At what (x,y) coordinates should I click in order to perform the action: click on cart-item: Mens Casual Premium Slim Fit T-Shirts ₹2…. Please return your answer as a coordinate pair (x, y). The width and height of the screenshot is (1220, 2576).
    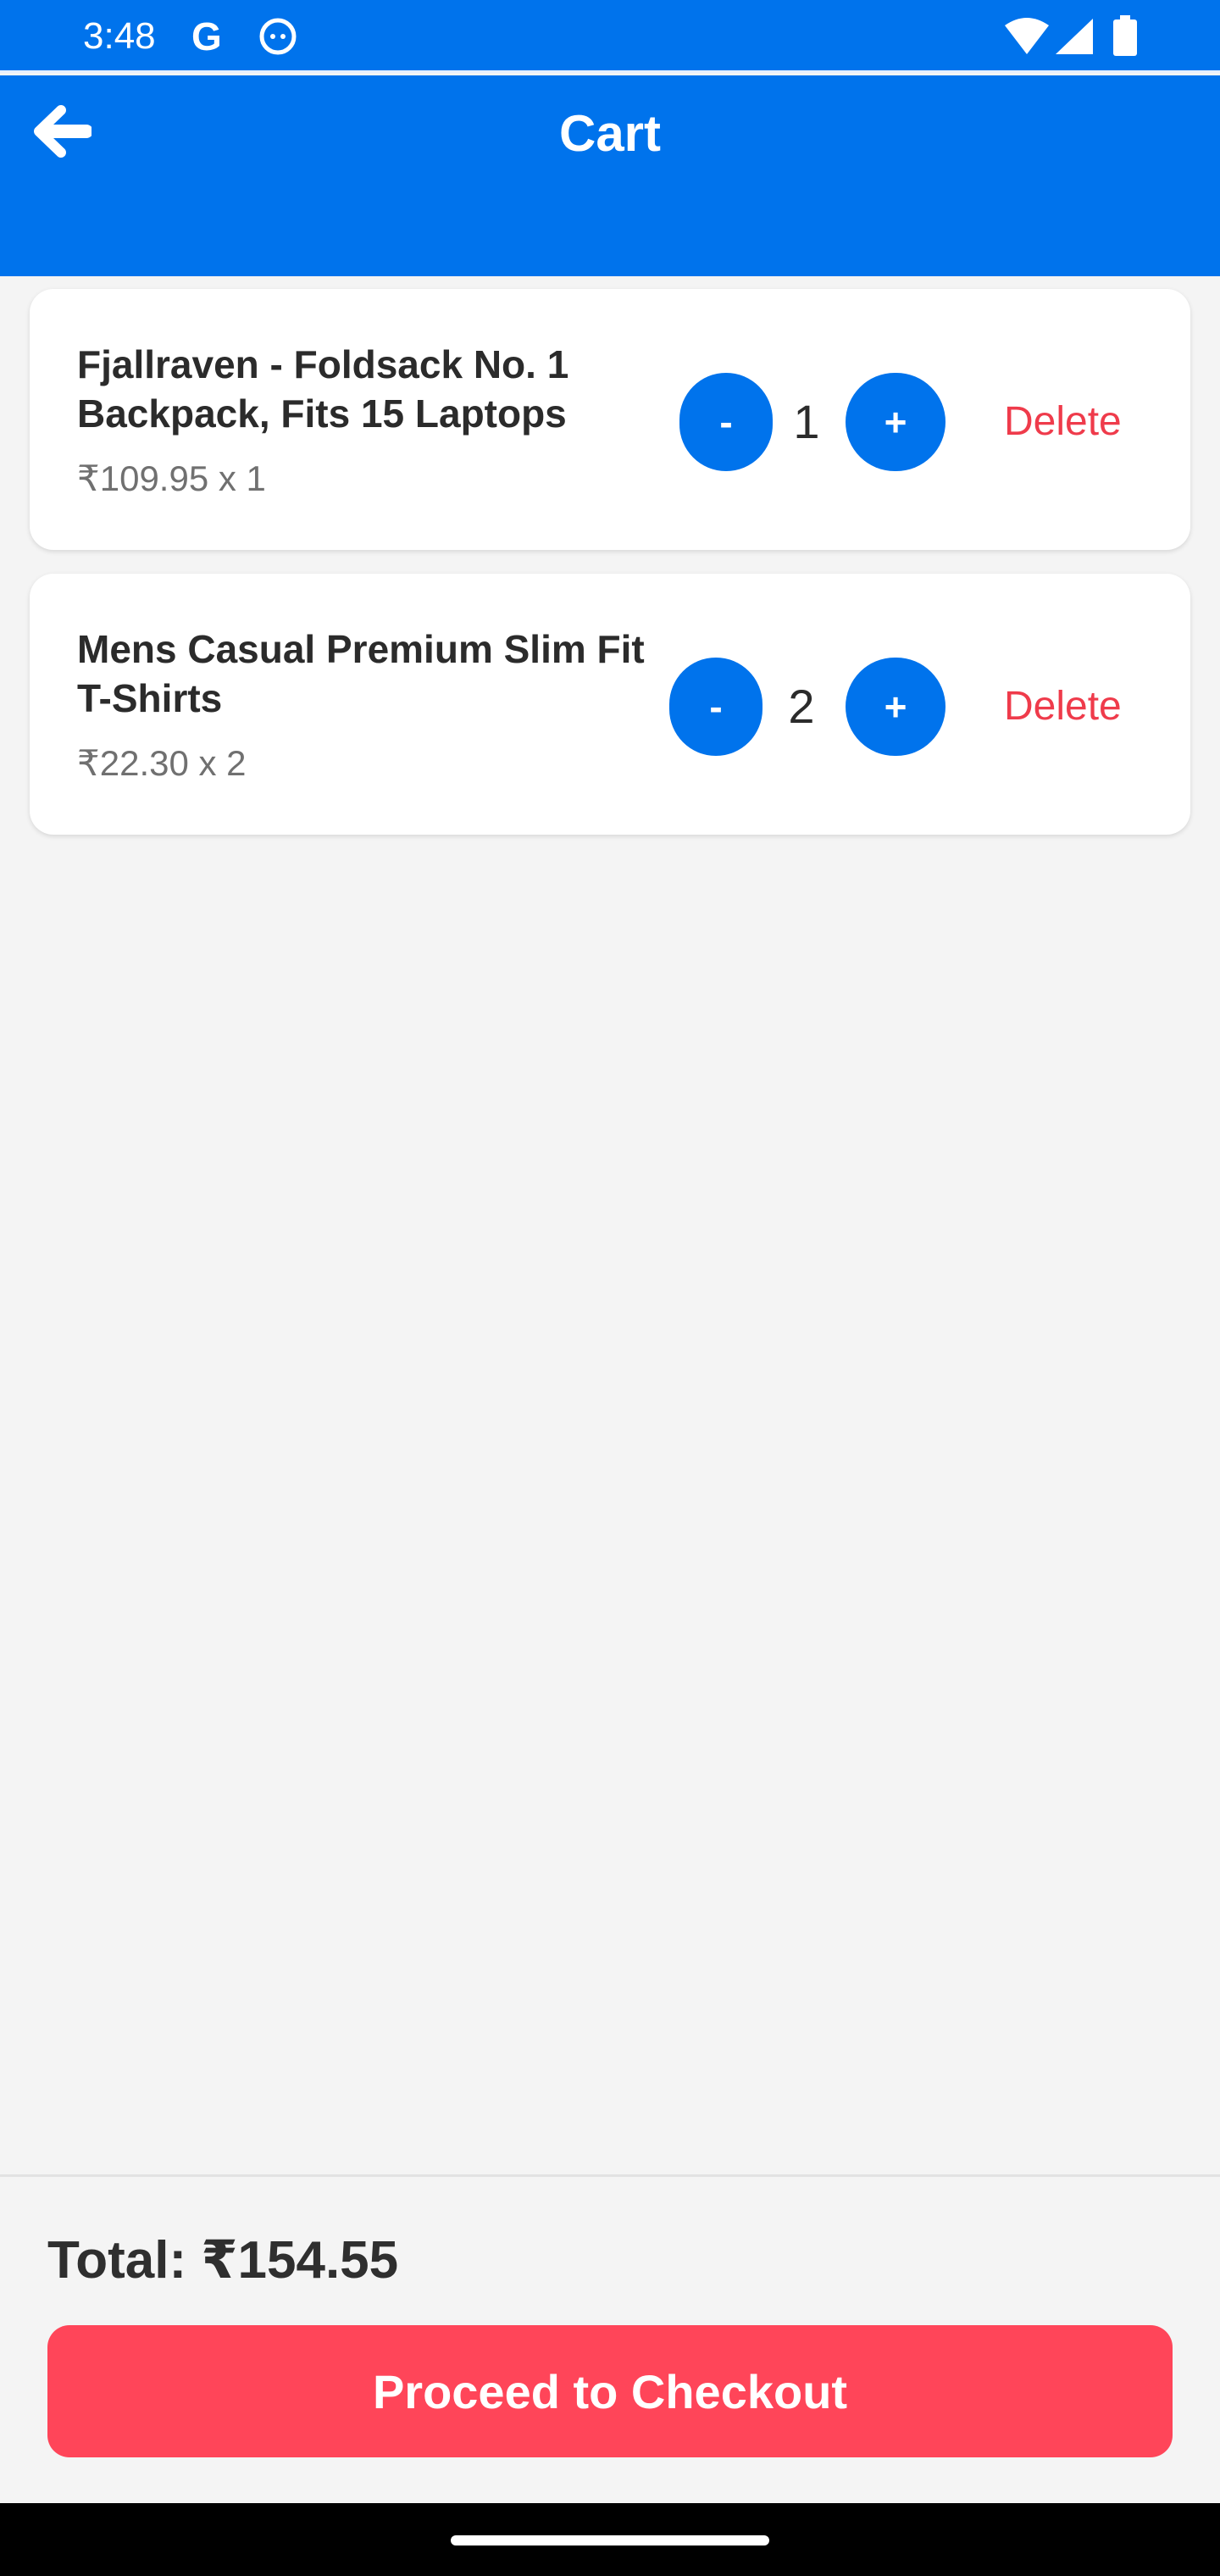
    Looking at the image, I should click on (610, 704).